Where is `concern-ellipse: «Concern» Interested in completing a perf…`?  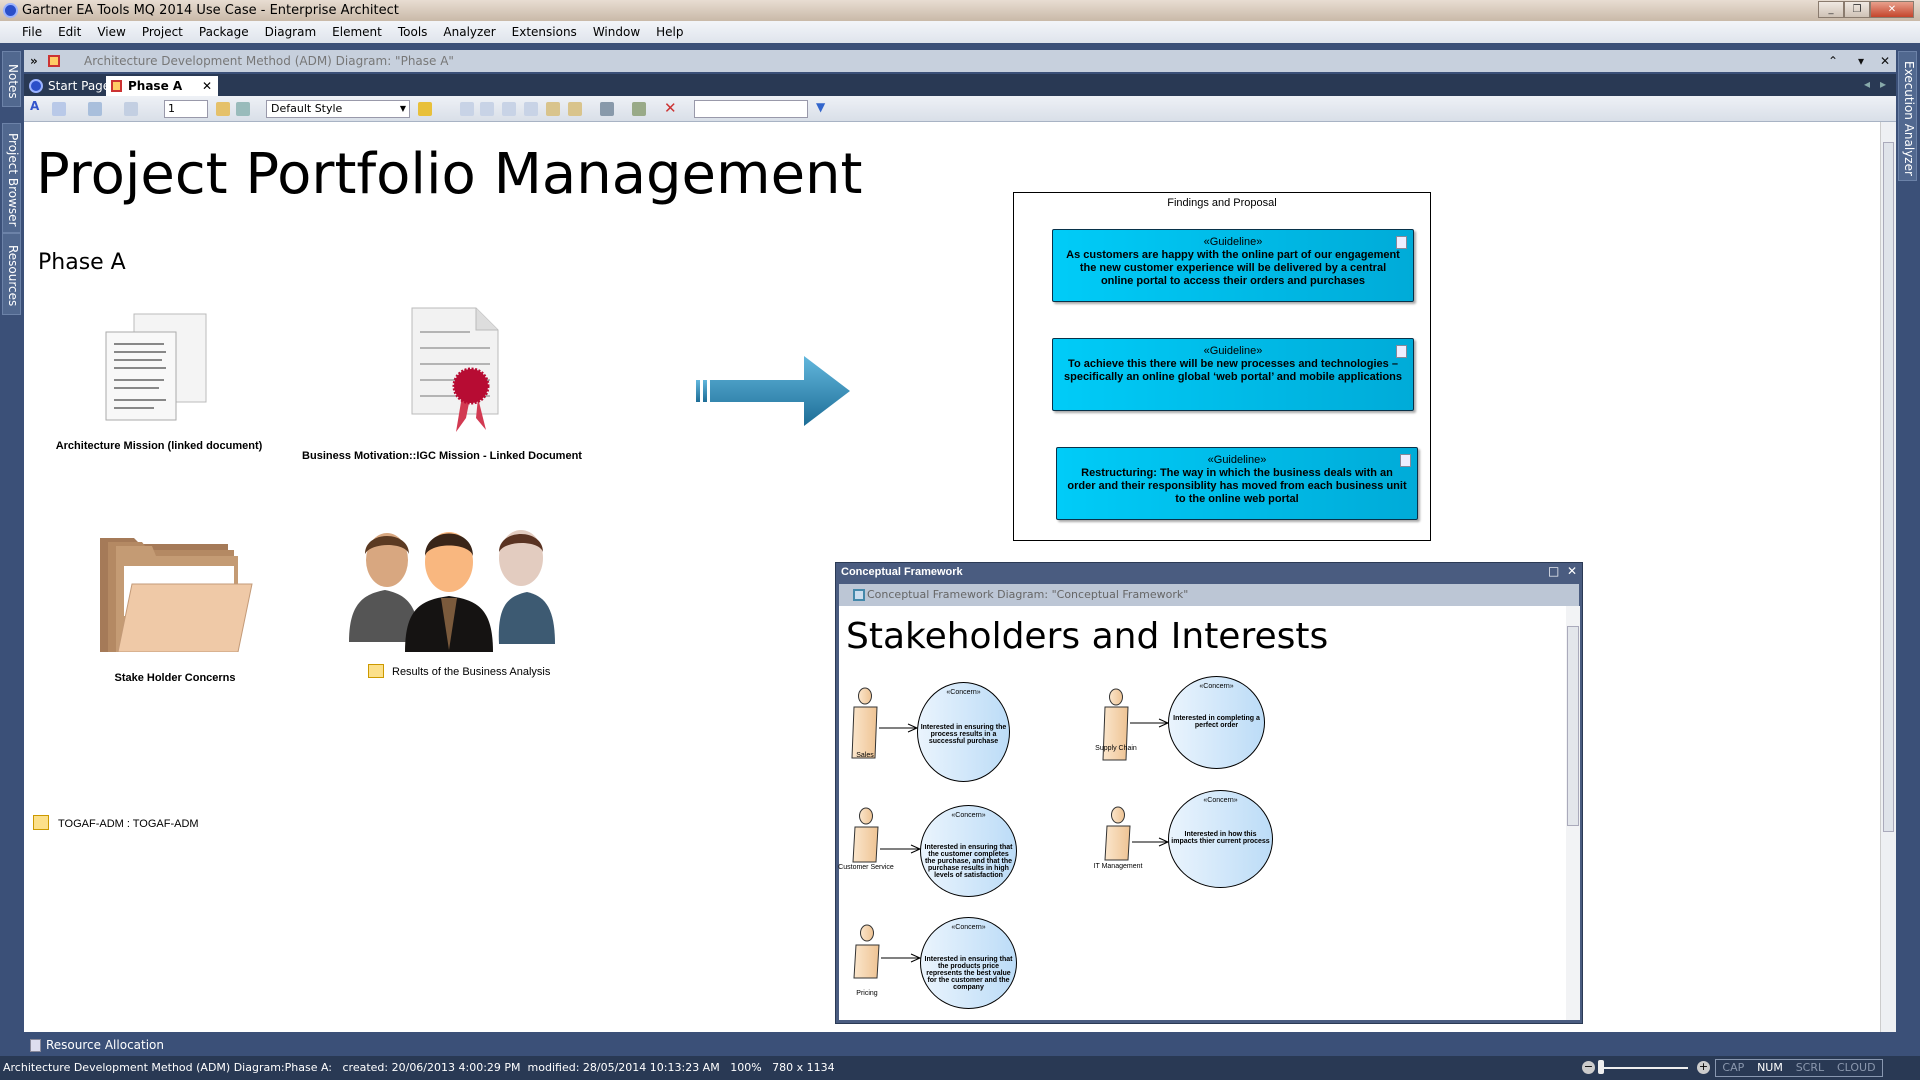
concern-ellipse: «Concern» Interested in completing a perf… is located at coordinates (1216, 722).